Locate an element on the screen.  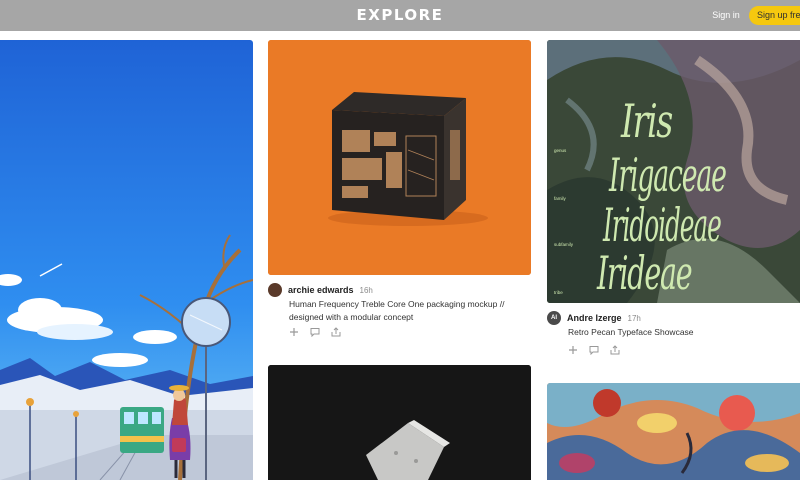
surreal-painting-image is located at coordinates (673, 431).